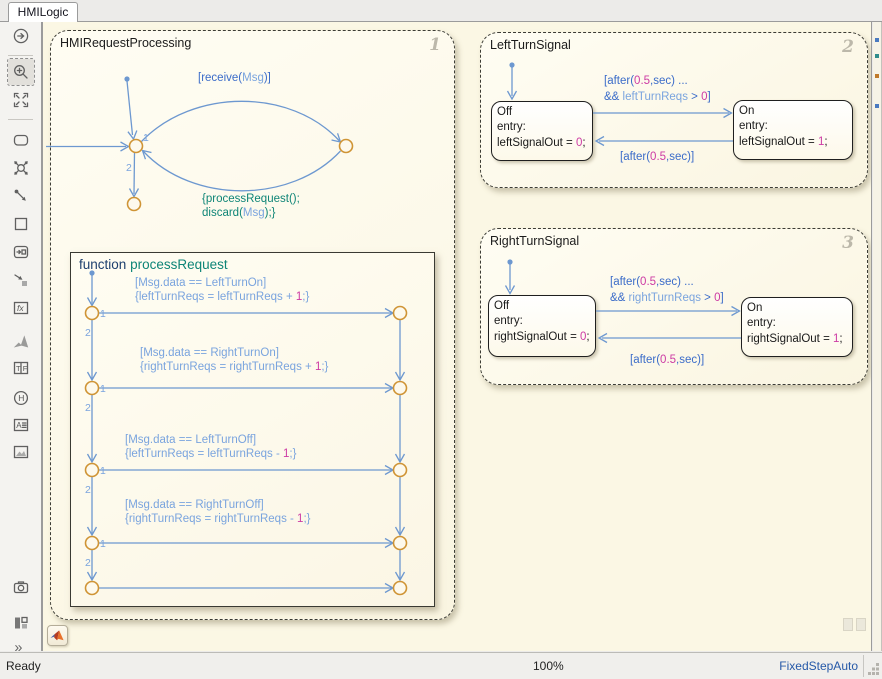 The height and width of the screenshot is (679, 882). I want to click on function-signature: function processRequest, so click(153, 264).